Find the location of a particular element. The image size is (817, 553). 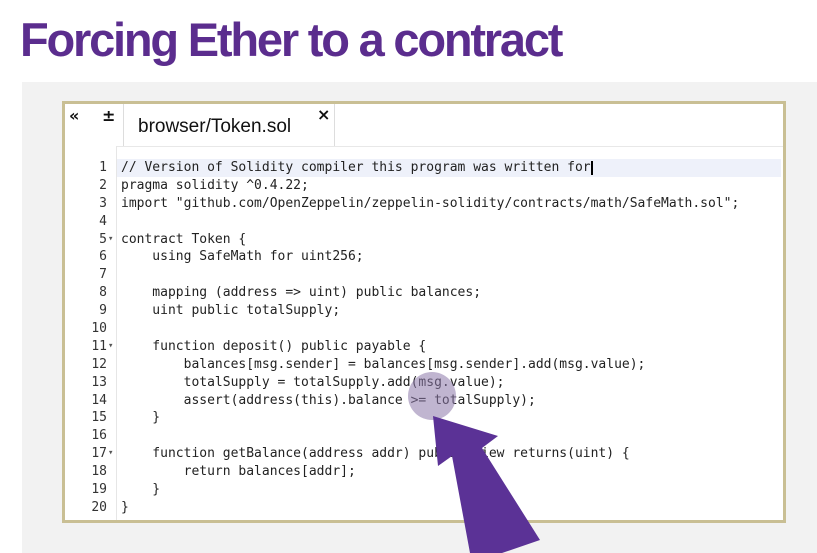

pointer-arrow-icon is located at coordinates (486, 484).